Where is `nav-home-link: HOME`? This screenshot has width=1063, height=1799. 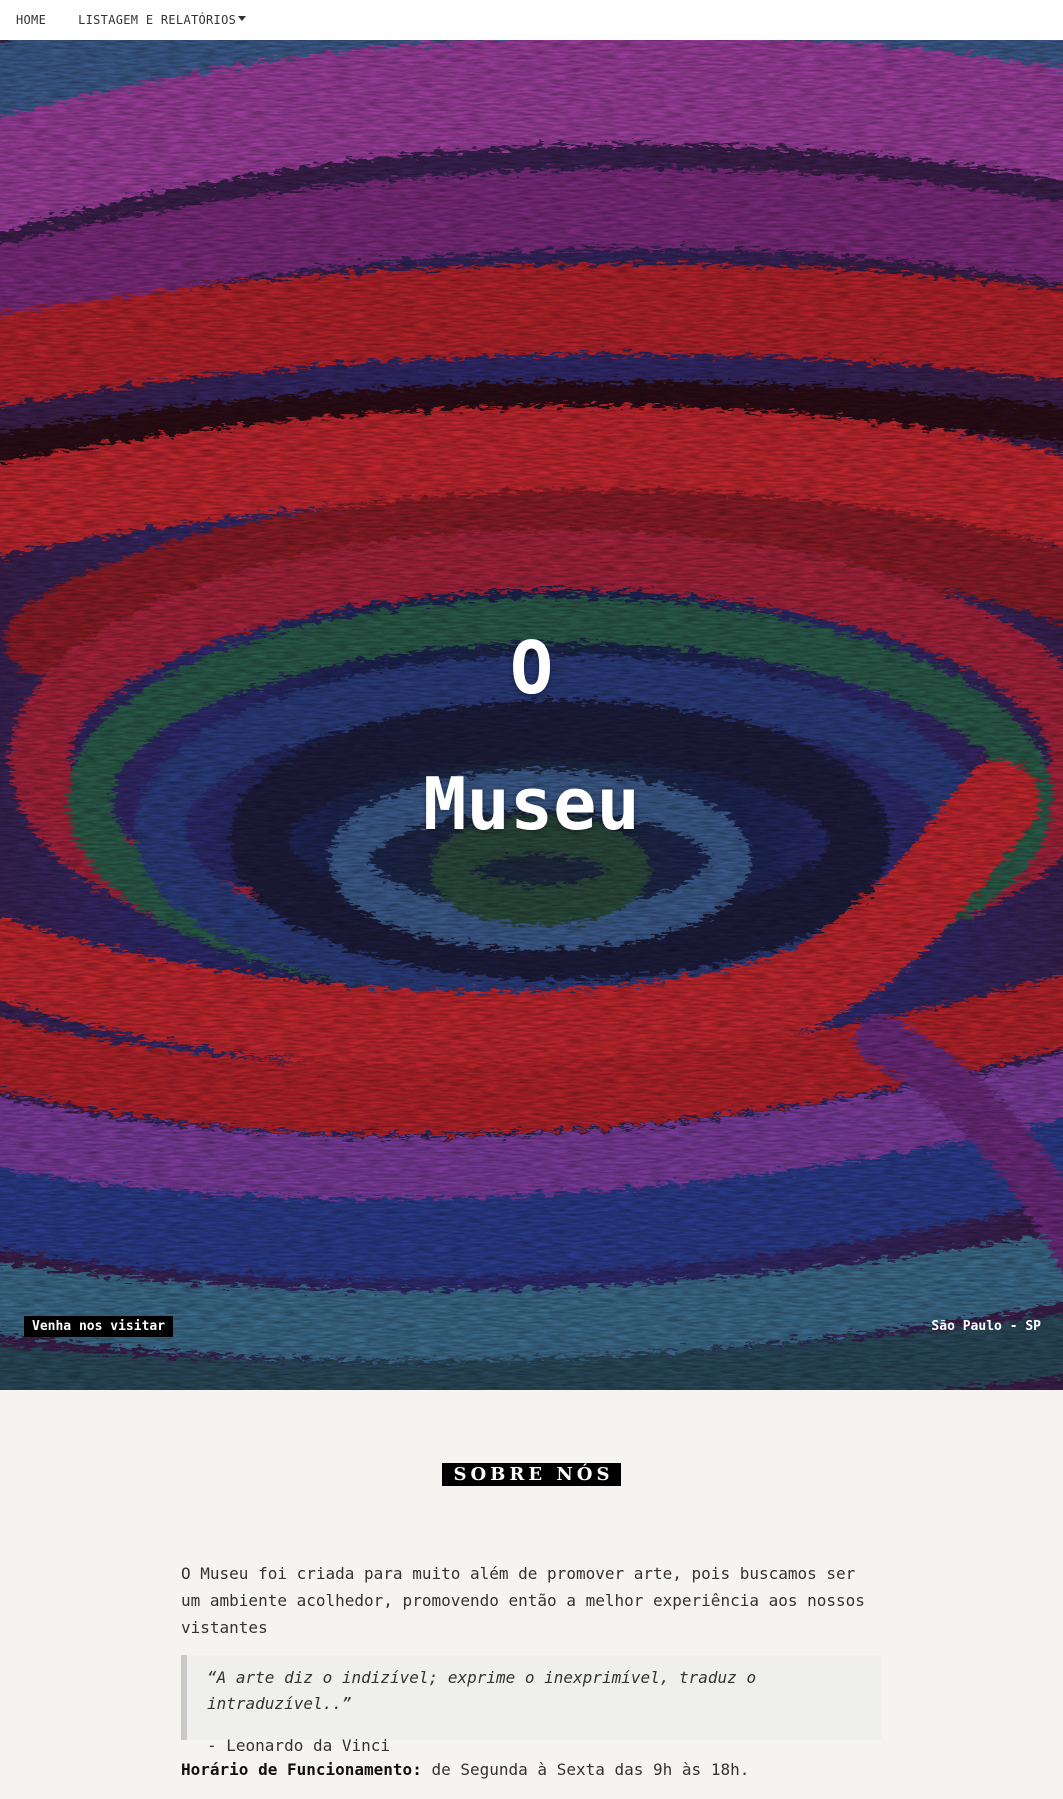 nav-home-link: HOME is located at coordinates (31, 20).